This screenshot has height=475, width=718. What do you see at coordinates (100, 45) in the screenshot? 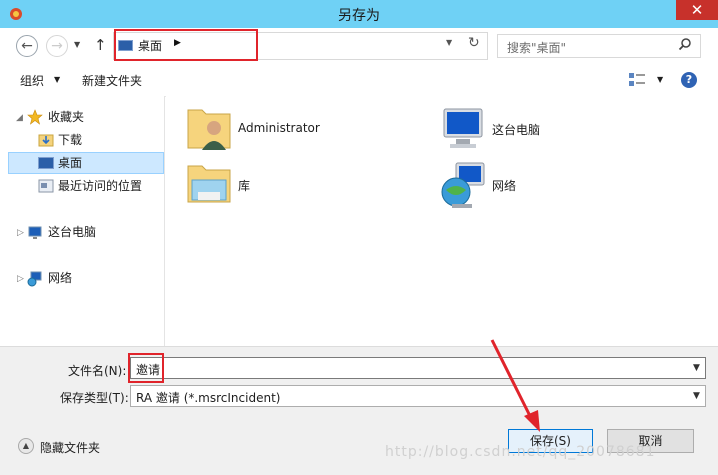
I see `up-arrow-icon: ↑` at bounding box center [100, 45].